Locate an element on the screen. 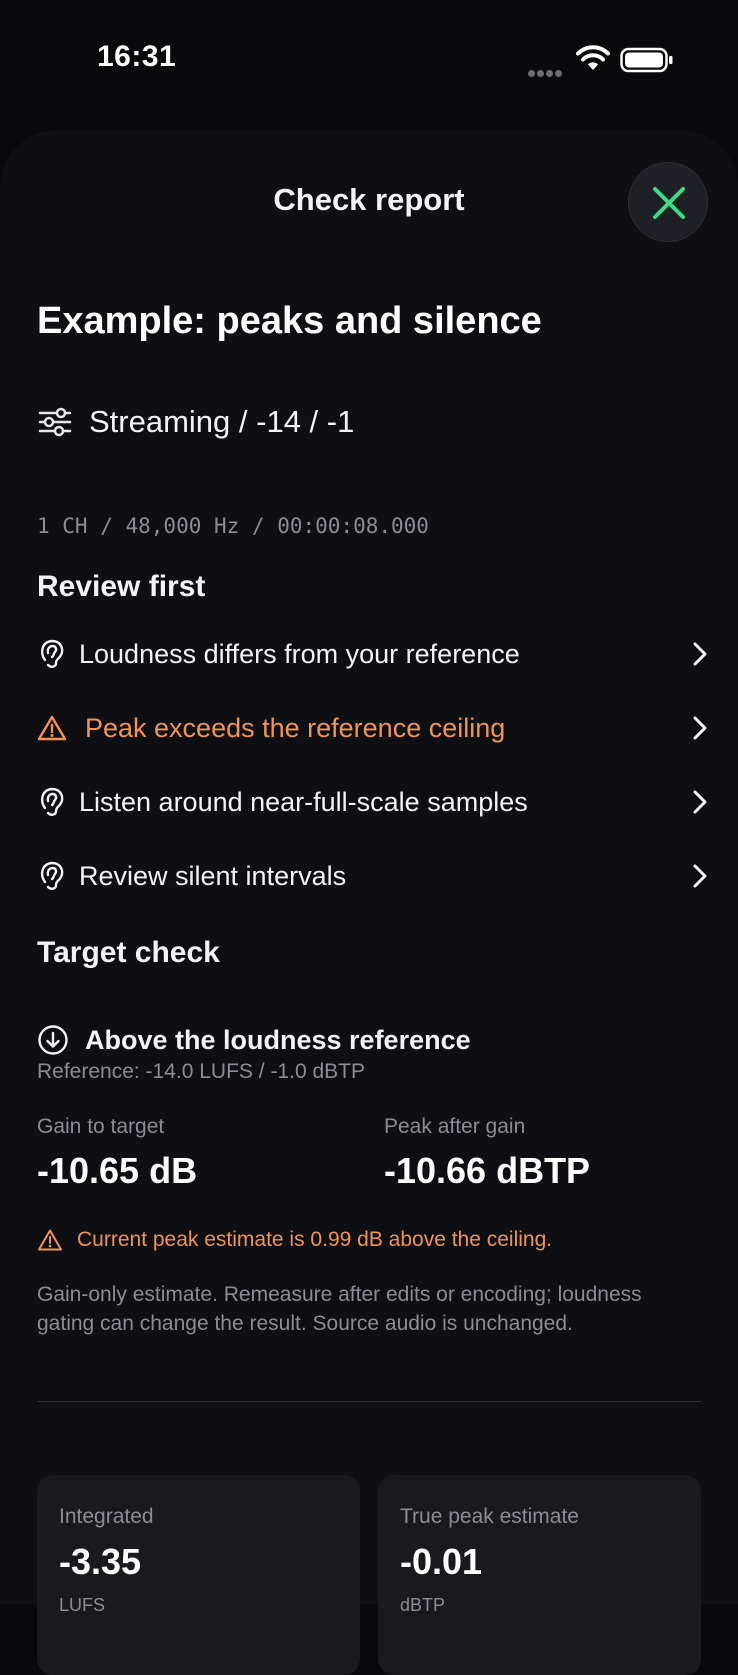 The width and height of the screenshot is (738, 1675). review-item-peak: Peak exceeds the reference ceiling is located at coordinates (373, 728).